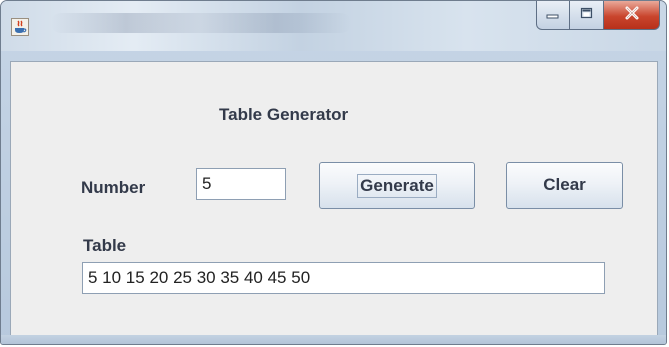 The image size is (669, 347). Describe the element at coordinates (20, 27) in the screenshot. I see `java-cup-icon` at that location.